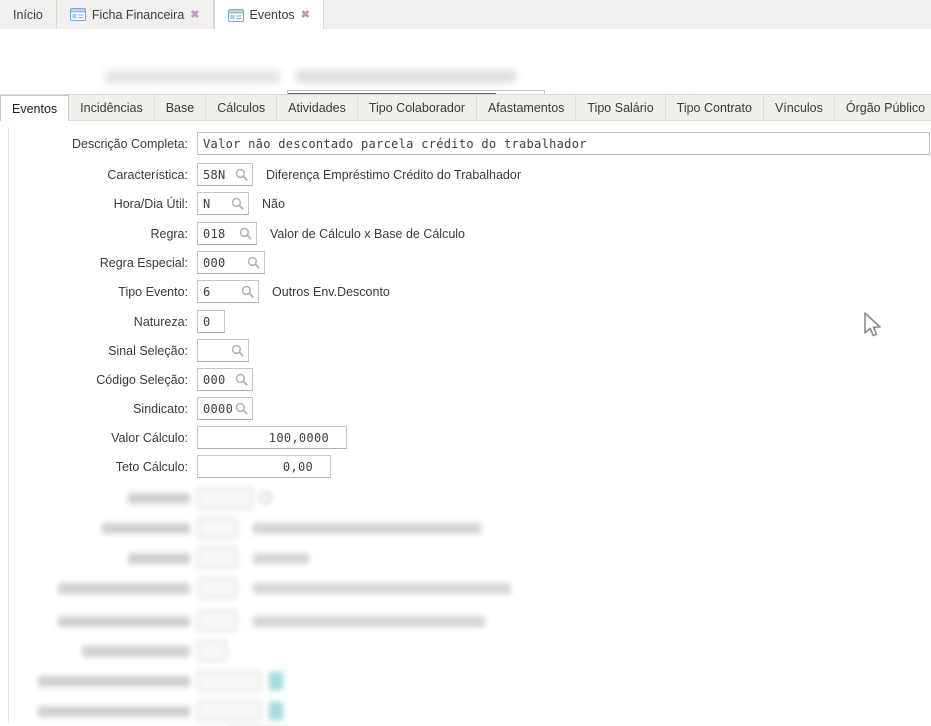  I want to click on form-row: Teto Cálculo: 0,00, so click(165, 466).